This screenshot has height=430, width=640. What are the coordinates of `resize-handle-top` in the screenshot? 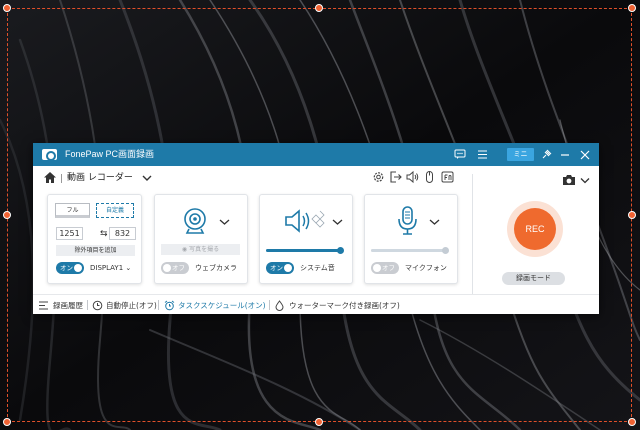 It's located at (319, 8).